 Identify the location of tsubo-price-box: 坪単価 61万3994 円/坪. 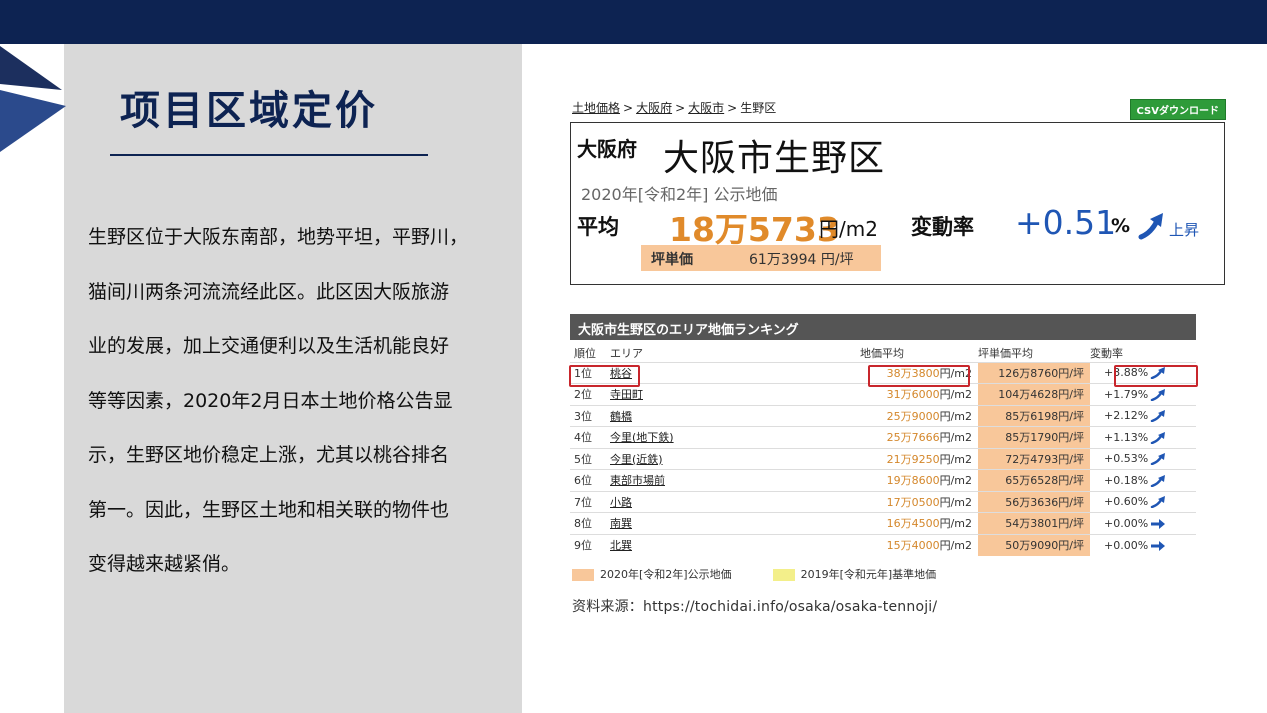
(761, 258).